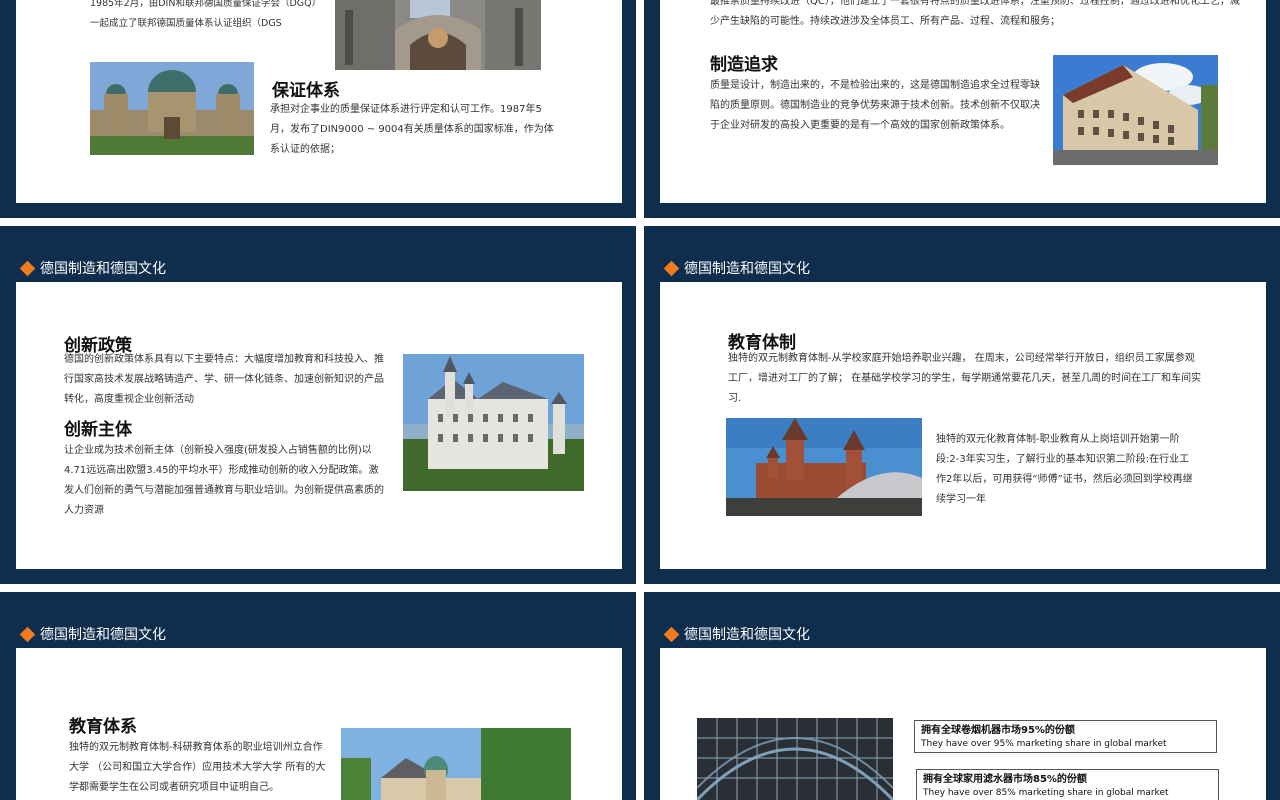 Image resolution: width=1280 pixels, height=800 pixels. What do you see at coordinates (103, 727) in the screenshot?
I see `education-framework-heading: 教育体系` at bounding box center [103, 727].